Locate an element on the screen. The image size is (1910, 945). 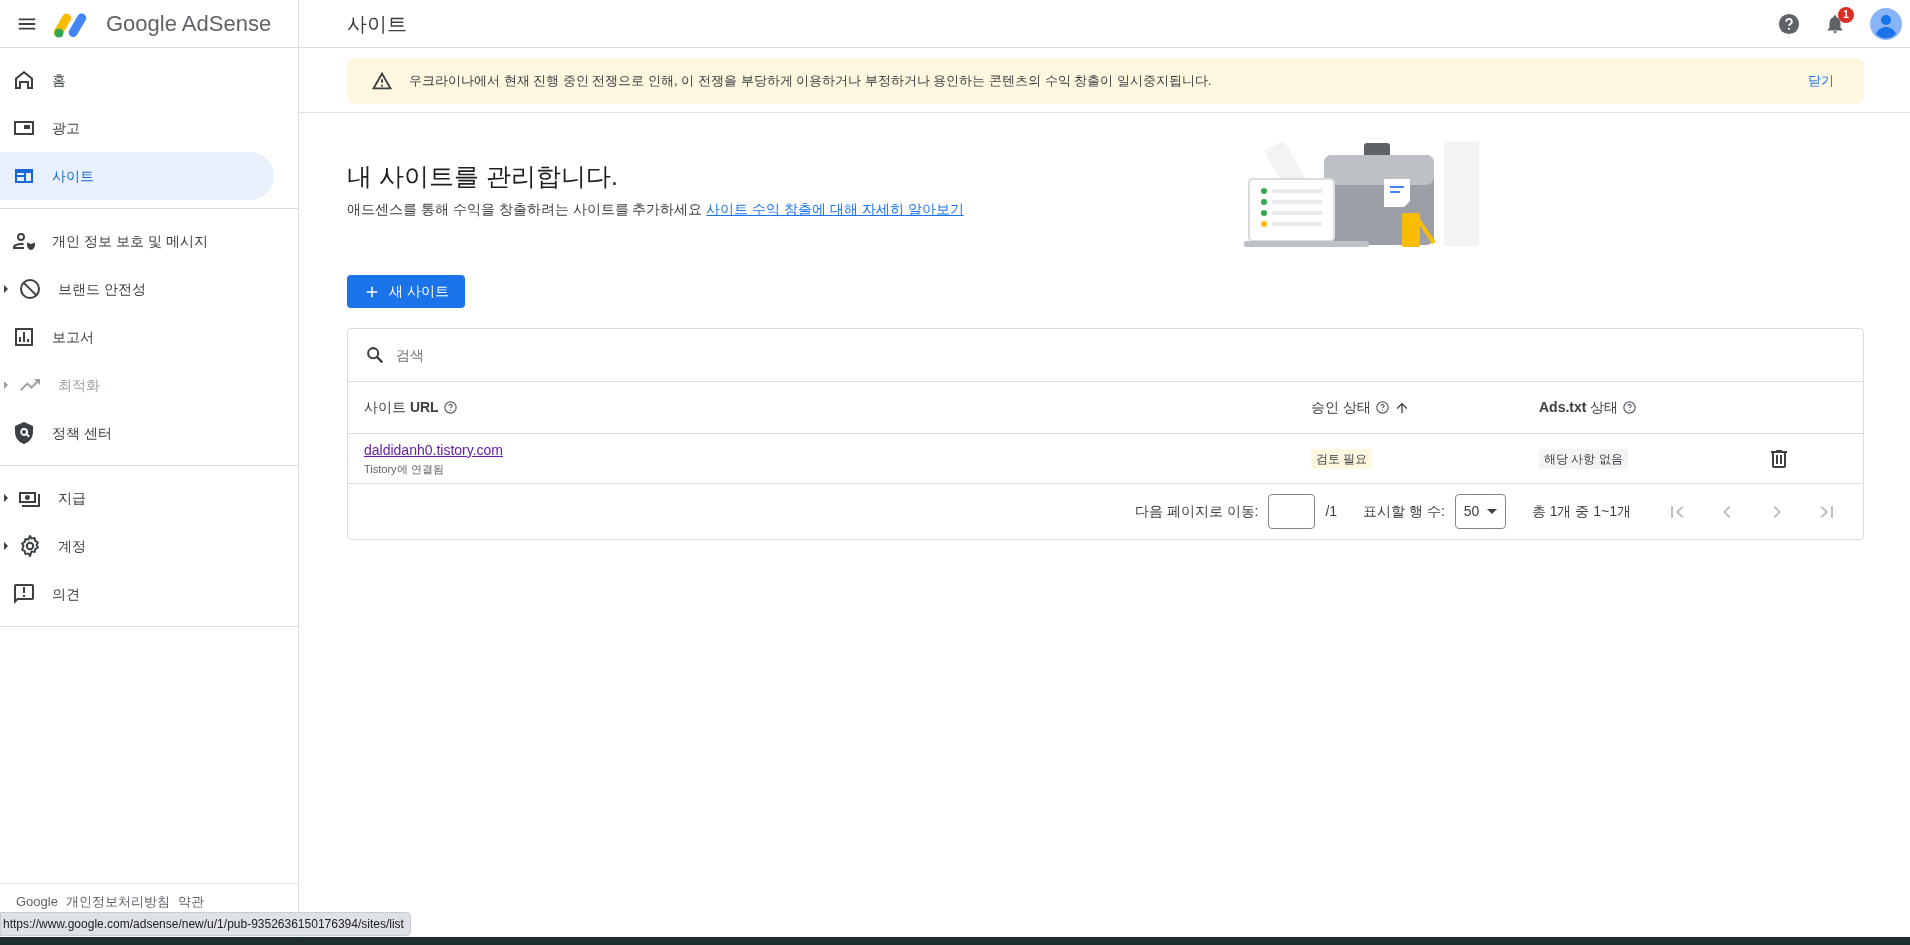
home-icon is located at coordinates (24, 80).